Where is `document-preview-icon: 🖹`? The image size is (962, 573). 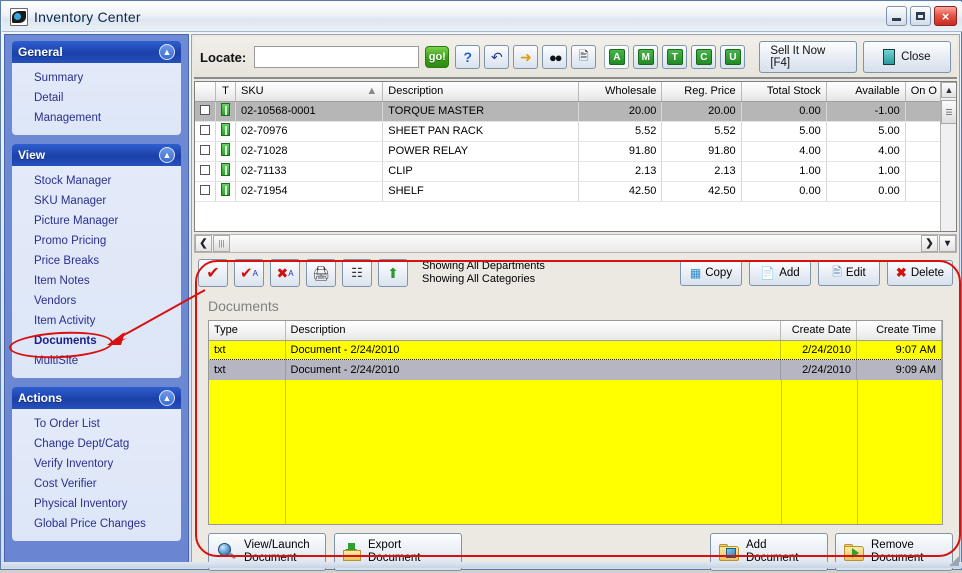
document-preview-icon: 🖹 is located at coordinates (584, 57).